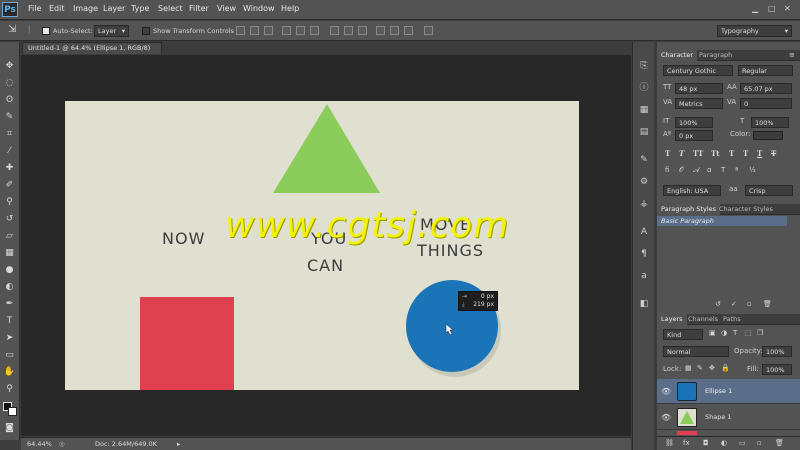 Image resolution: width=800 pixels, height=450 pixels. What do you see at coordinates (9, 219) in the screenshot?
I see `history-brush-tool-icon: ↺` at bounding box center [9, 219].